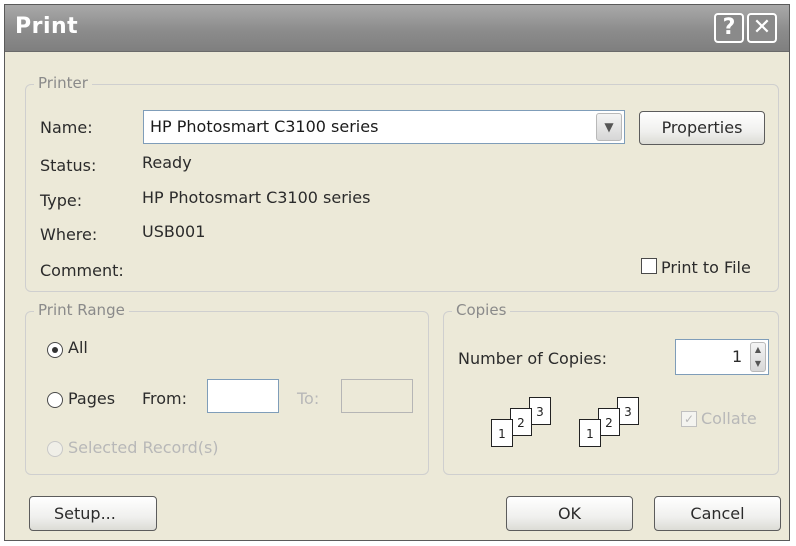 This screenshot has height=546, width=796. Describe the element at coordinates (69, 234) in the screenshot. I see `where-label: Where:` at that location.